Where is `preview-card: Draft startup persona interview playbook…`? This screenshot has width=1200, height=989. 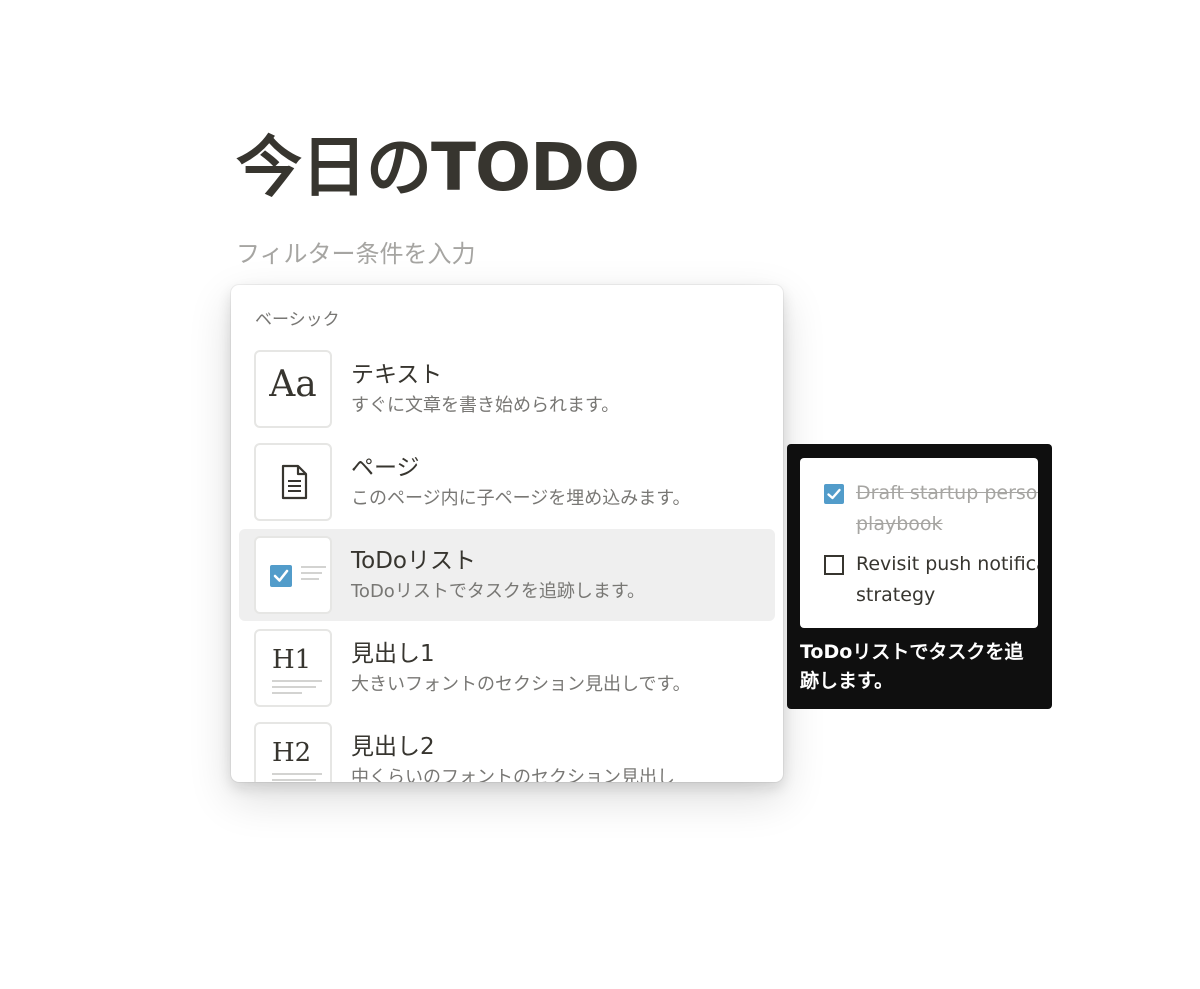
preview-card: Draft startup persona interview playbook… is located at coordinates (919, 543).